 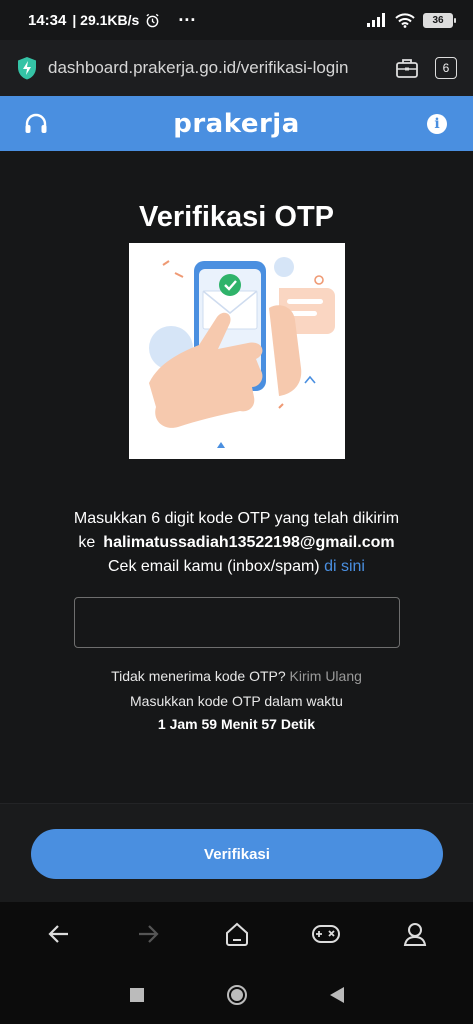 I want to click on shield-icon, so click(x=27, y=68).